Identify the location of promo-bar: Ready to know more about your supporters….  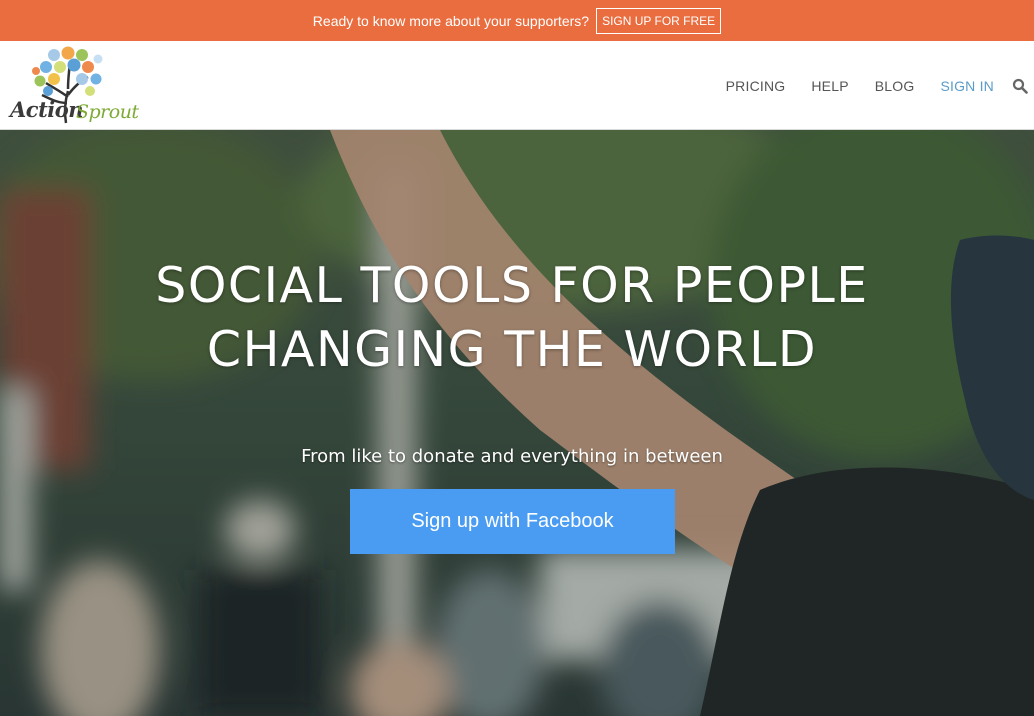
(517, 20).